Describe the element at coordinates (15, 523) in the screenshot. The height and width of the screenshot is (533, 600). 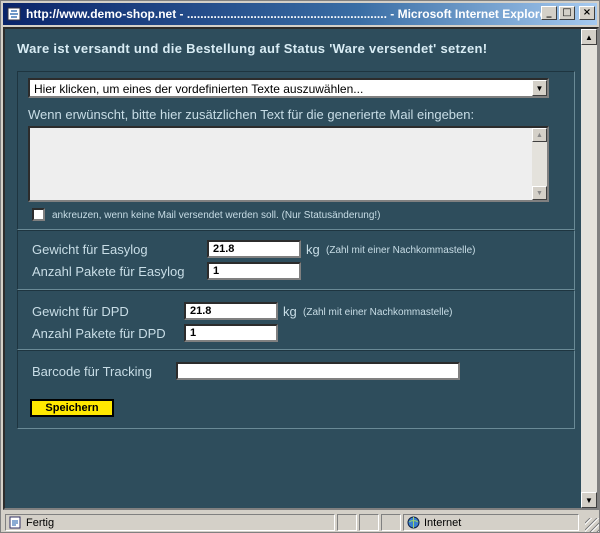
I see `page-icon` at that location.